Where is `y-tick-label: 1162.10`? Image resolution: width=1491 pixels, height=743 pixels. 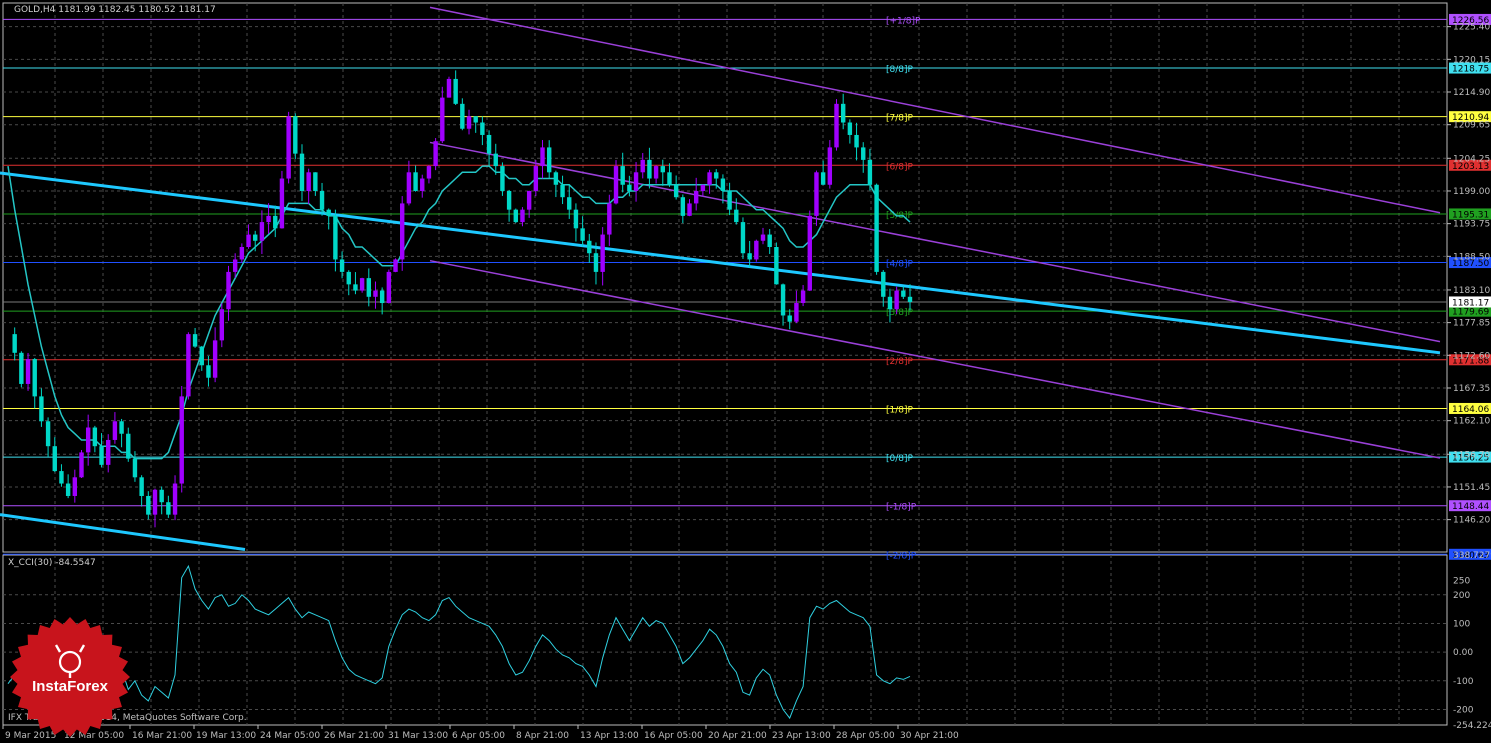
y-tick-label: 1162.10 is located at coordinates (1471, 422).